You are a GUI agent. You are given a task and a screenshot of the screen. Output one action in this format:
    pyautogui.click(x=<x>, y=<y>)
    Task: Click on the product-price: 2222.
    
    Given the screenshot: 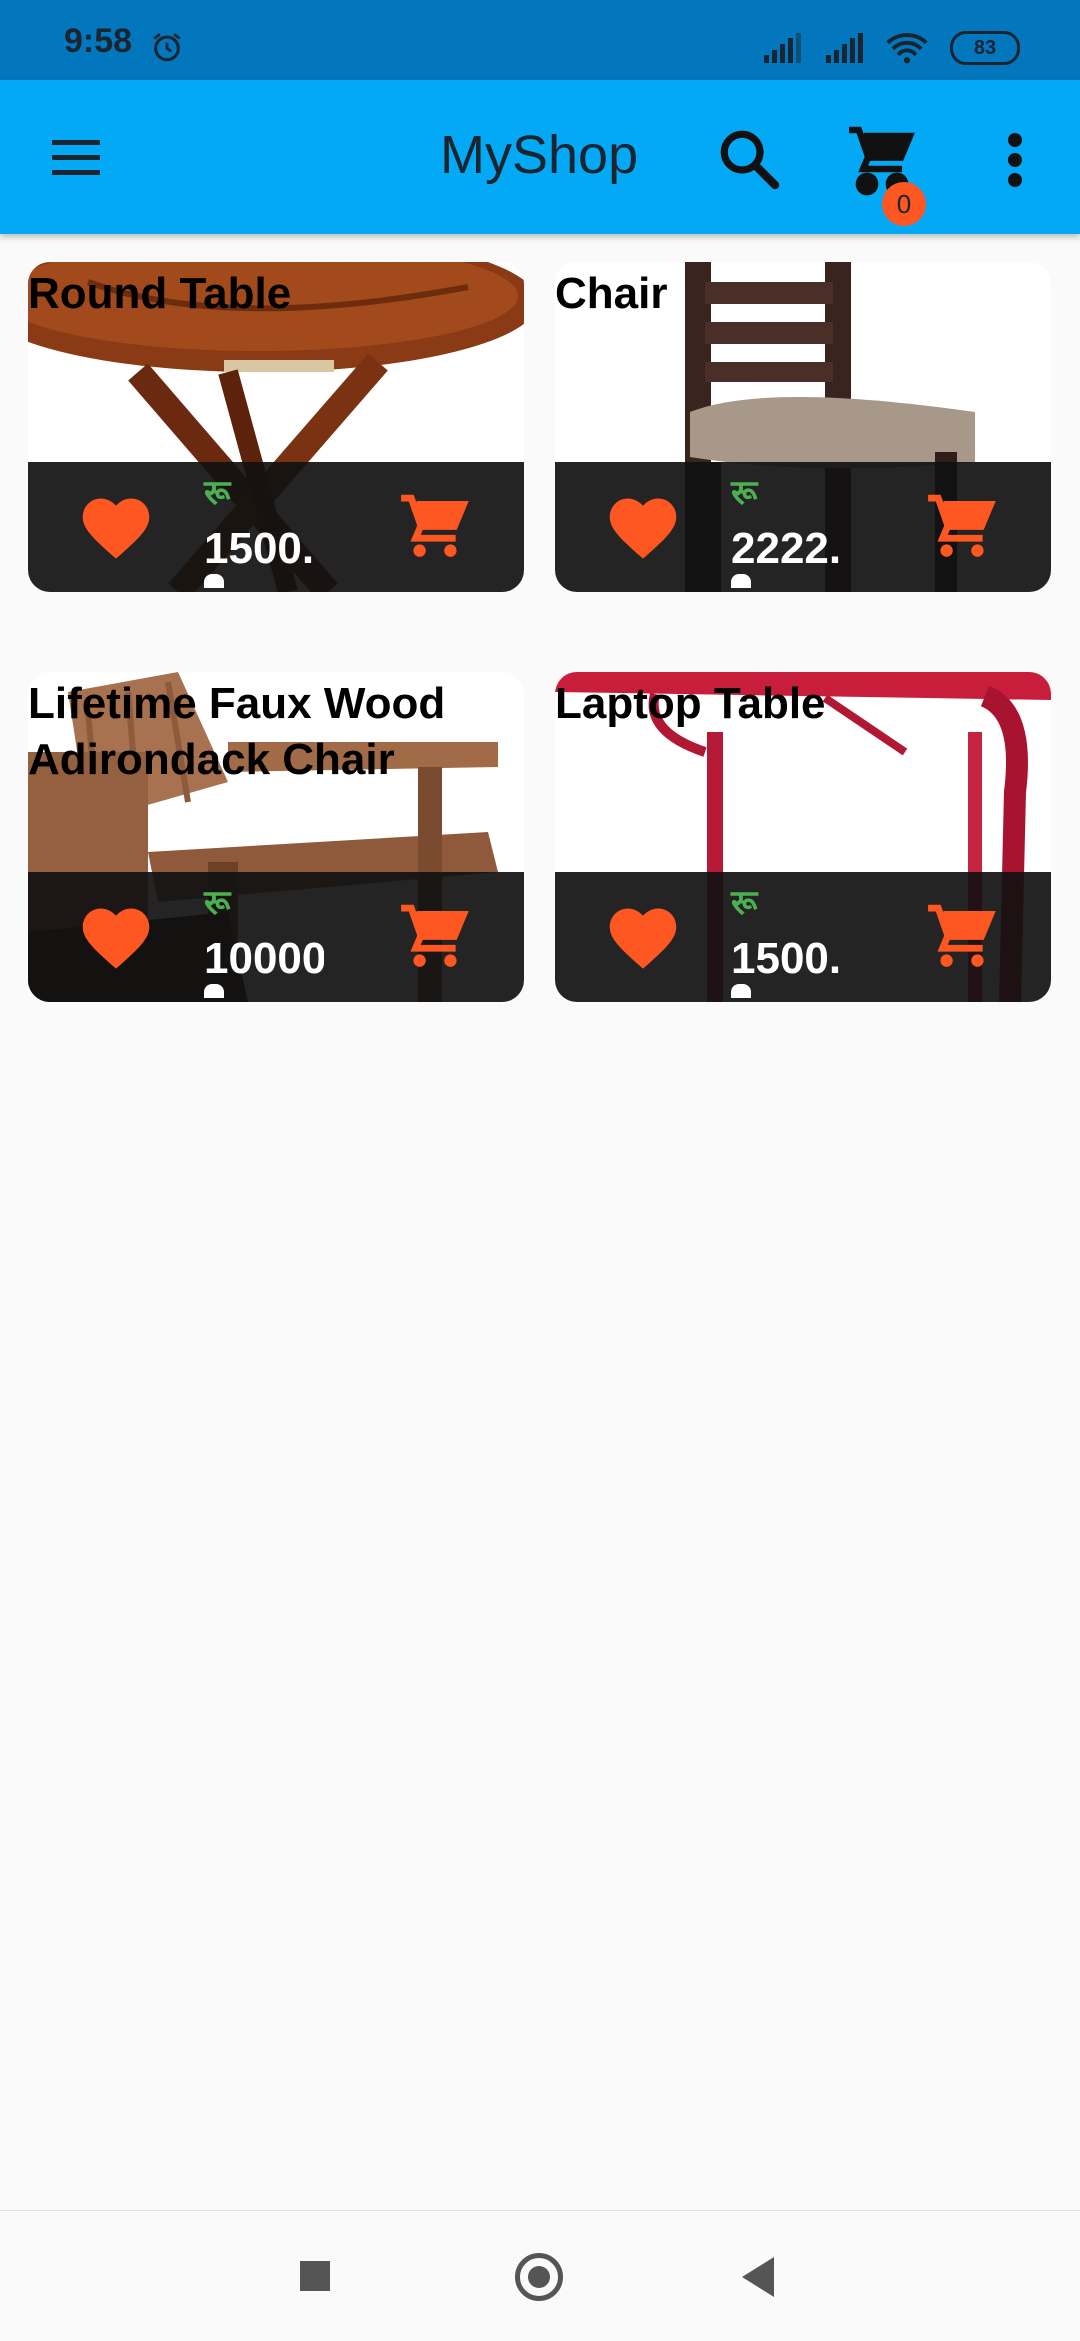 What is the action you would take?
    pyautogui.click(x=786, y=548)
    